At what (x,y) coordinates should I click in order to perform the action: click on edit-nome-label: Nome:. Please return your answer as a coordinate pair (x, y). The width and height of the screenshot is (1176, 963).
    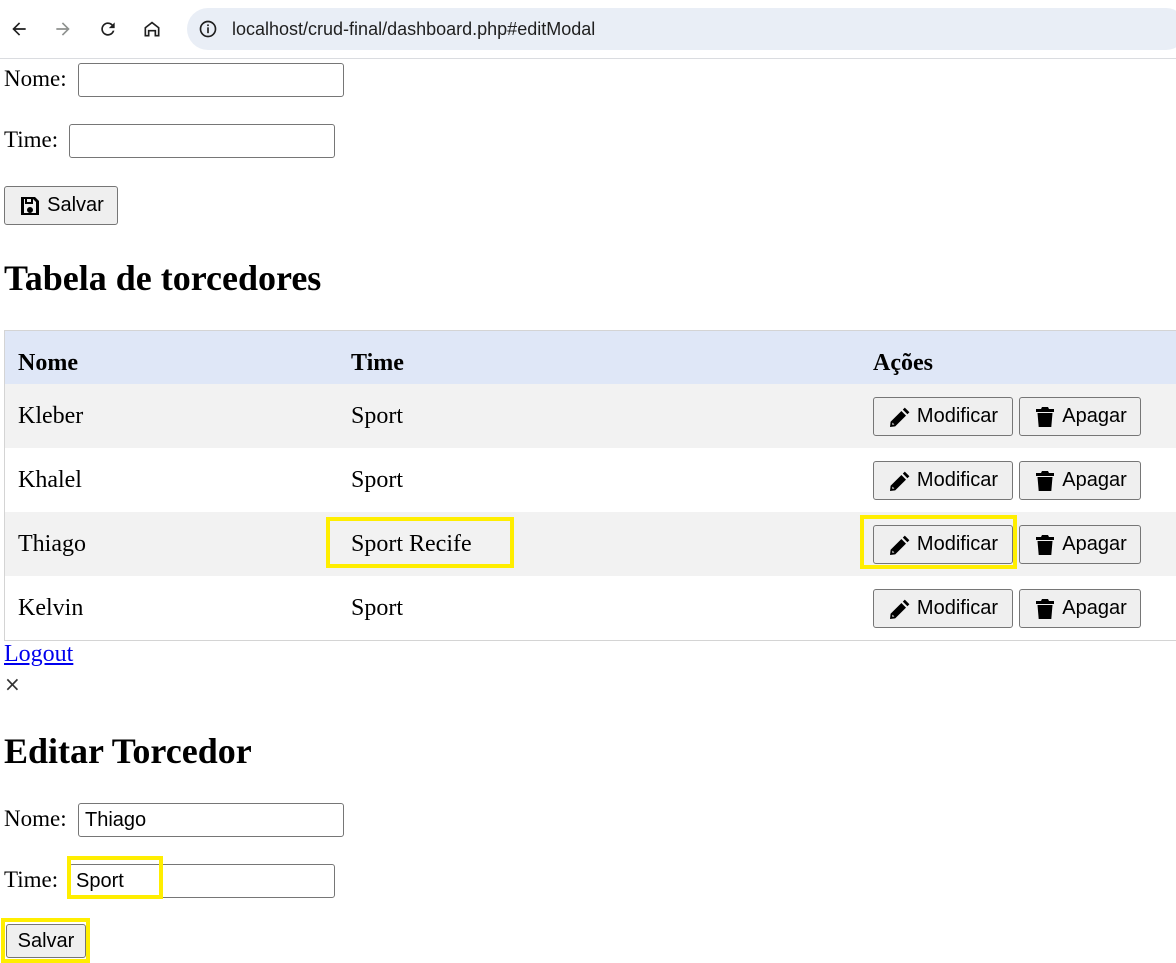
    Looking at the image, I should click on (35, 818).